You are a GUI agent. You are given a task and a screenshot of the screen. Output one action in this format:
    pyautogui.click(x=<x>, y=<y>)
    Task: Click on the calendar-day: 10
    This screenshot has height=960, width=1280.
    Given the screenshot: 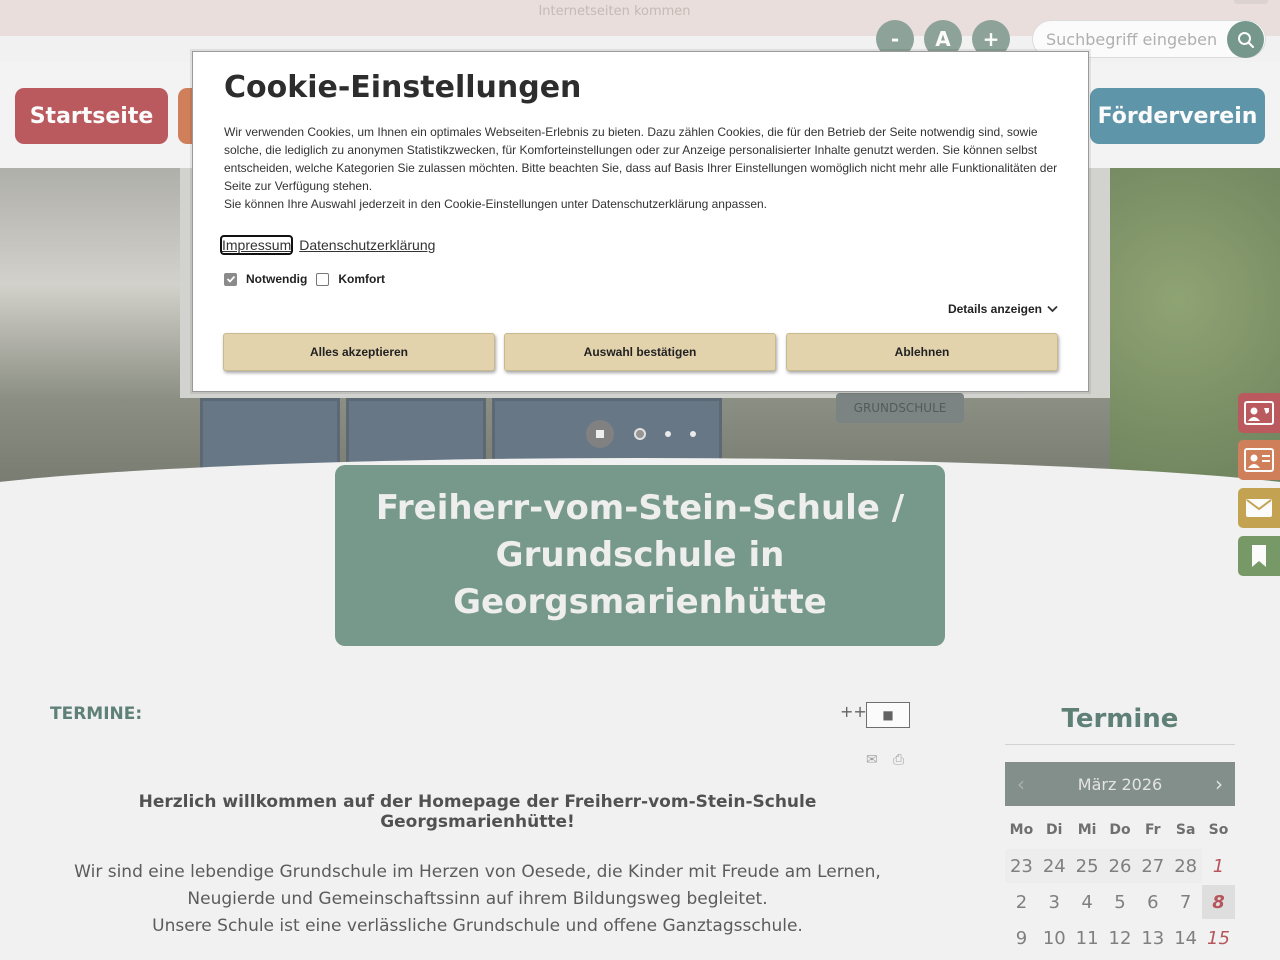 What is the action you would take?
    pyautogui.click(x=1054, y=938)
    